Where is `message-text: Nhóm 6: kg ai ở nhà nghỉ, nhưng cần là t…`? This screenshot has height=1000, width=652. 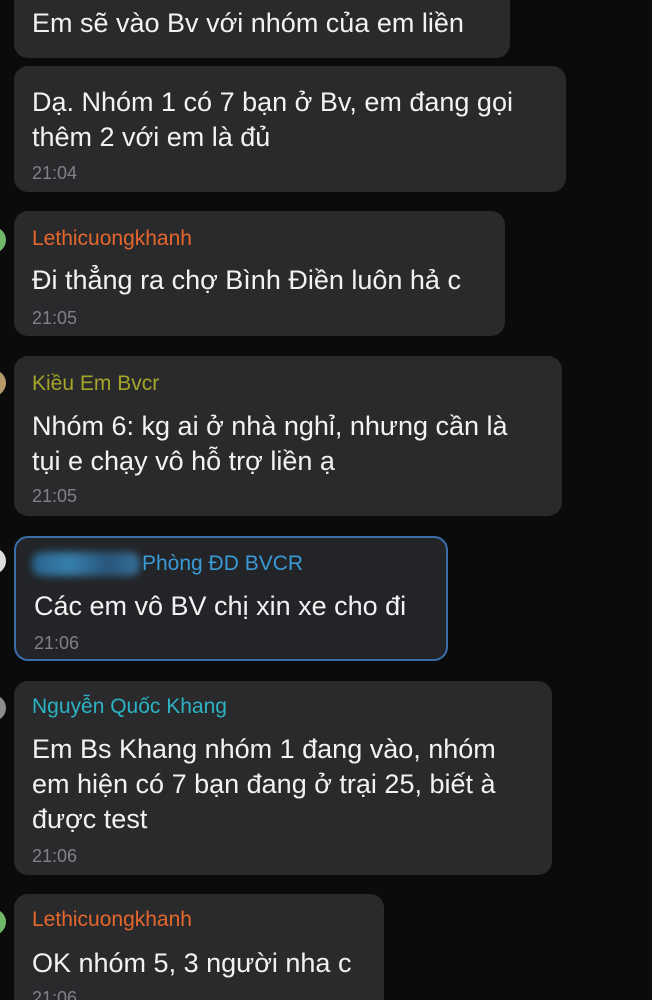 message-text: Nhóm 6: kg ai ở nhà nghỉ, nhưng cần là t… is located at coordinates (270, 443).